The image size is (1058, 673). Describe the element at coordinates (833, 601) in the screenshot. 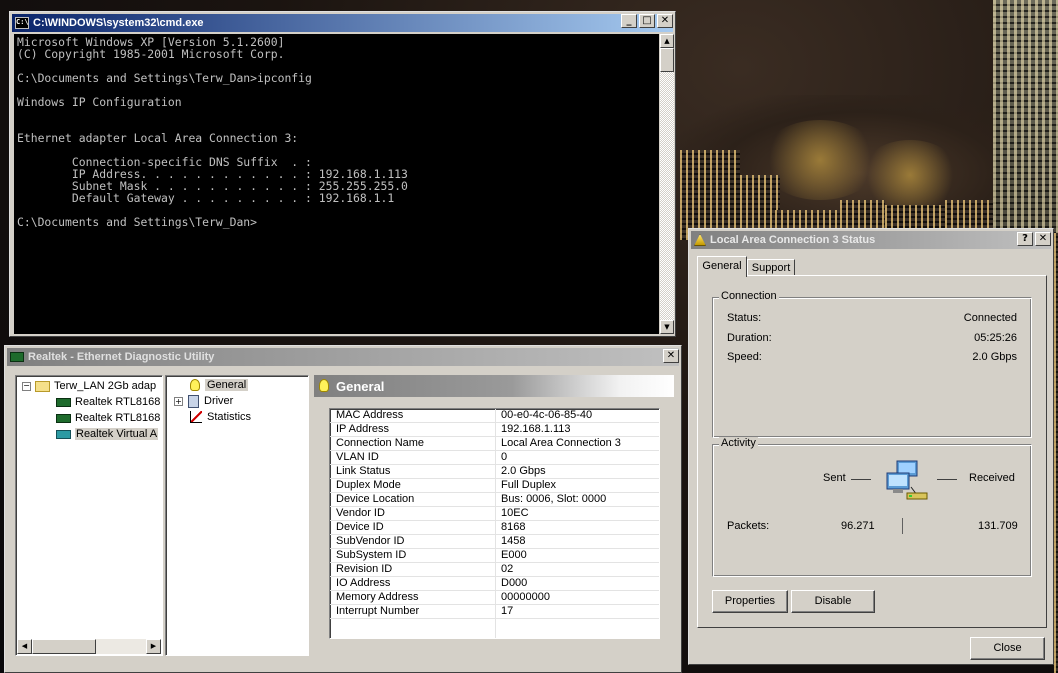

I see `disable-button: Disable` at that location.